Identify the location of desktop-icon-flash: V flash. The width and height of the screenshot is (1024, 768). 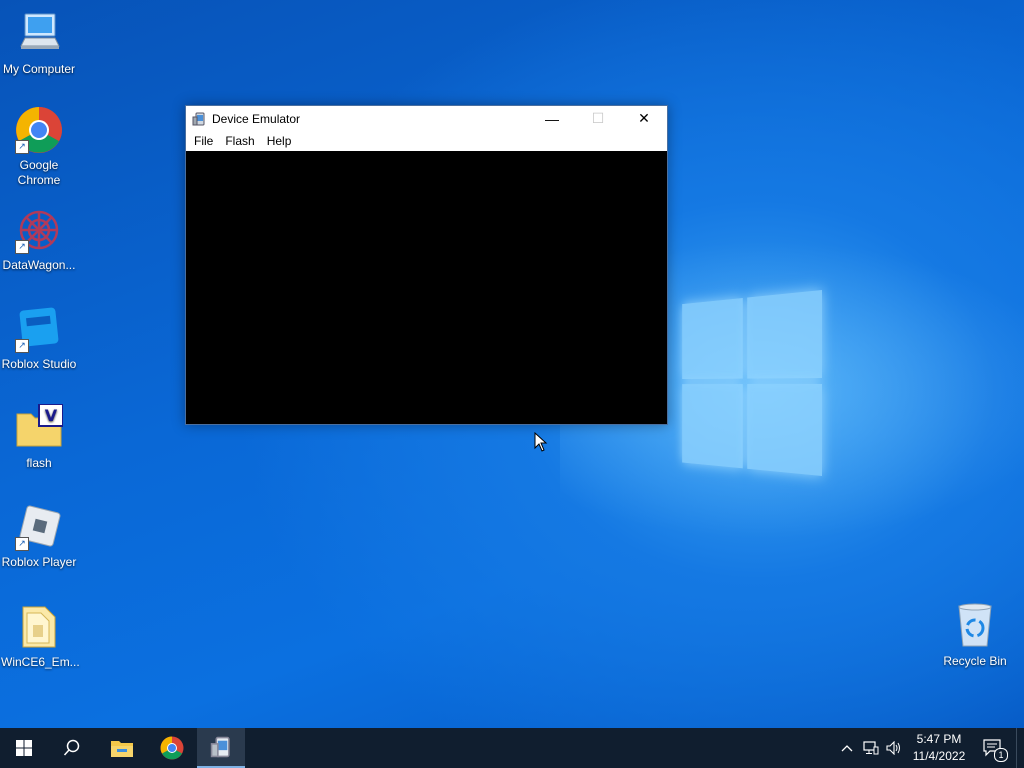
(39, 437).